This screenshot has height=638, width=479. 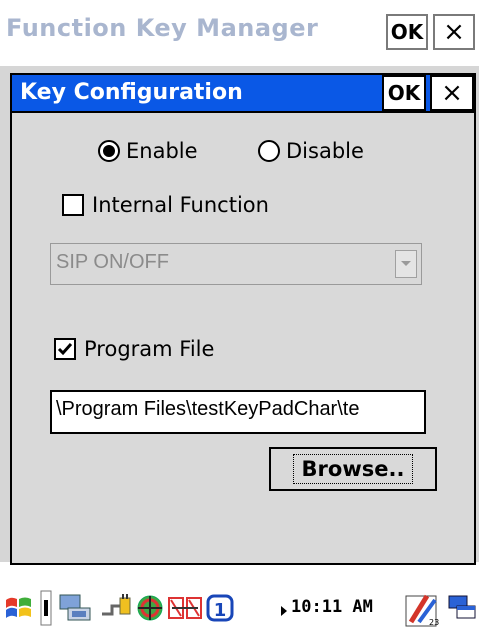 I want to click on sim-1-icon: 1, so click(x=220, y=610).